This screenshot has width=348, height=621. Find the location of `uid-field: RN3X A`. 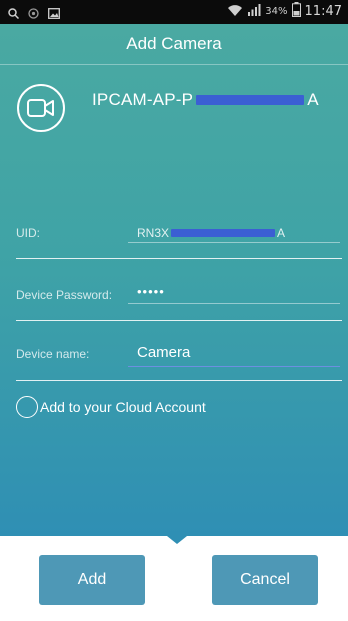

uid-field: RN3X A is located at coordinates (211, 233).